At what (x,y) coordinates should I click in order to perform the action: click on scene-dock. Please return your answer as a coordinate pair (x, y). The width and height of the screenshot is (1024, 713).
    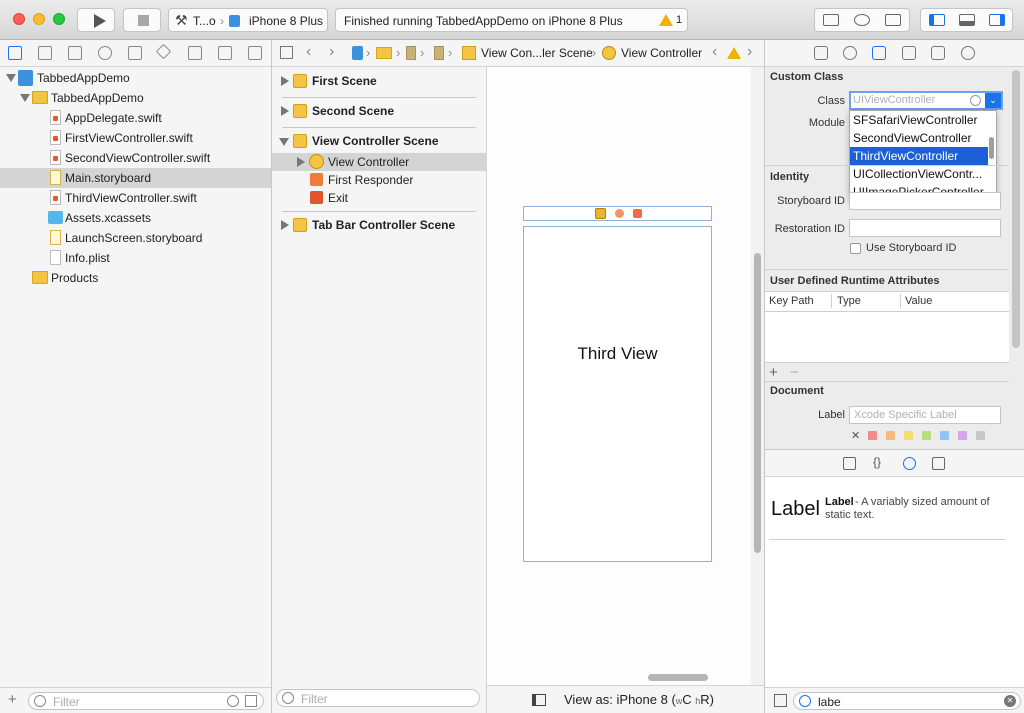
    Looking at the image, I should click on (617, 213).